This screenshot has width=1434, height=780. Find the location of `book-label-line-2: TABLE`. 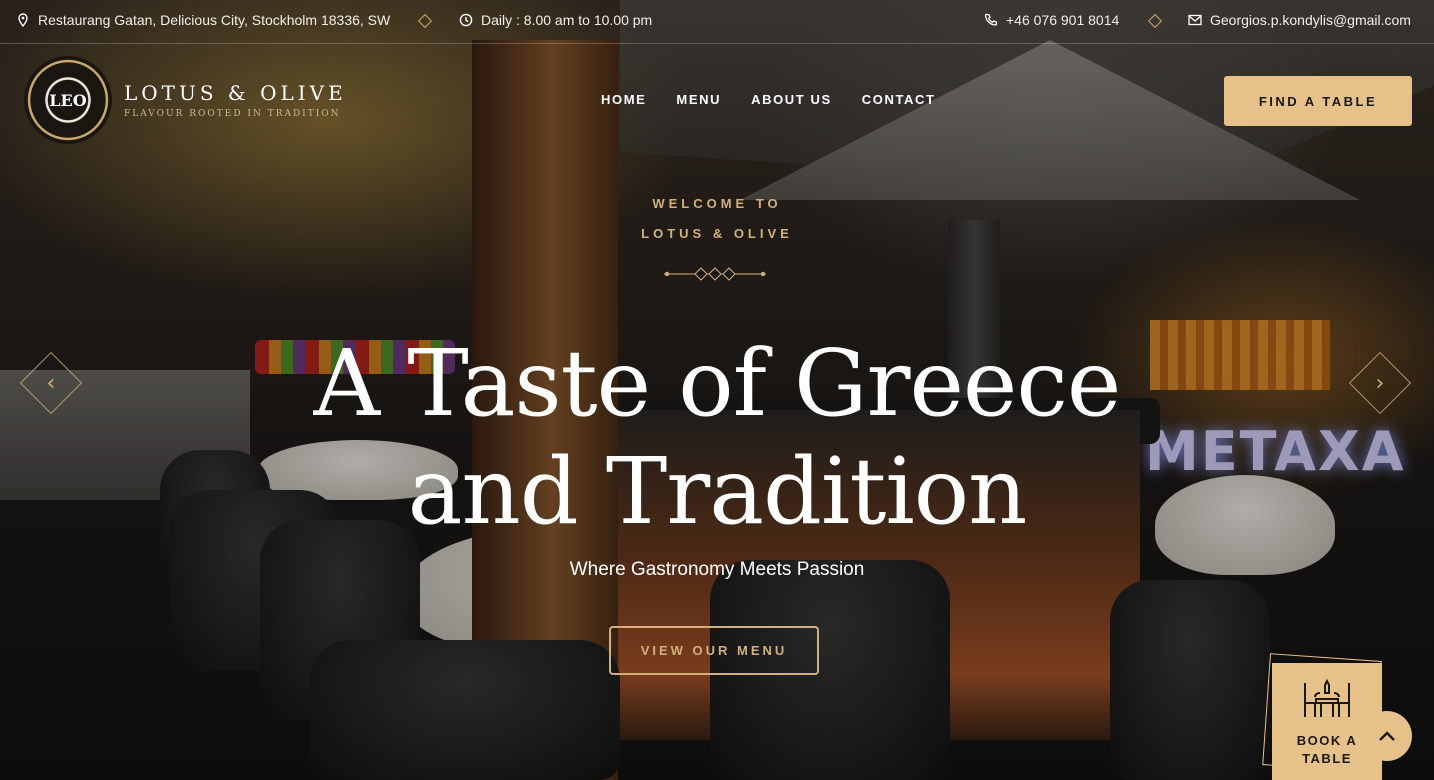

book-label-line-2: TABLE is located at coordinates (1327, 758).